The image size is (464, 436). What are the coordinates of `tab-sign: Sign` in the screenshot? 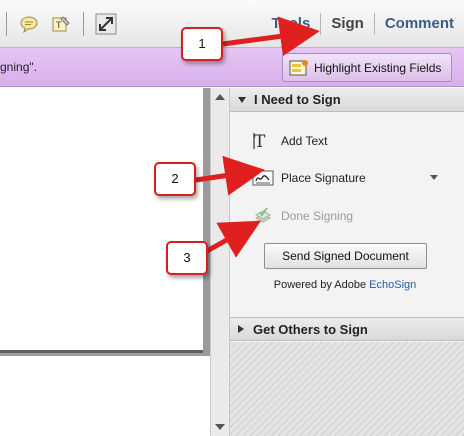 It's located at (347, 24).